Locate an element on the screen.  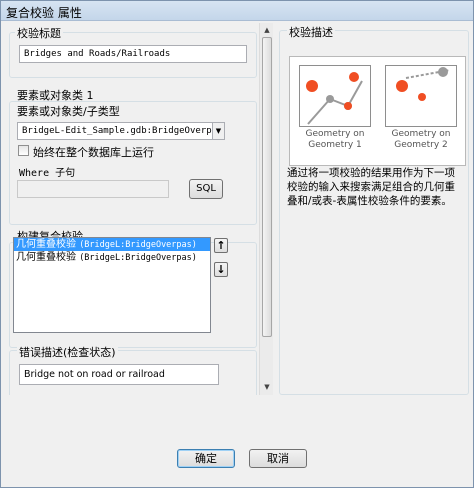
check-title-input: Bridges and Roads/Railroads is located at coordinates (133, 54).